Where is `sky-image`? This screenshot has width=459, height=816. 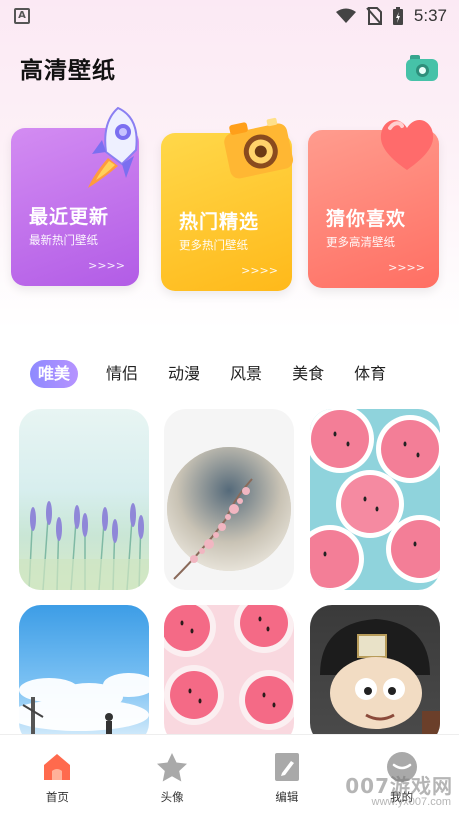
sky-image is located at coordinates (84, 705).